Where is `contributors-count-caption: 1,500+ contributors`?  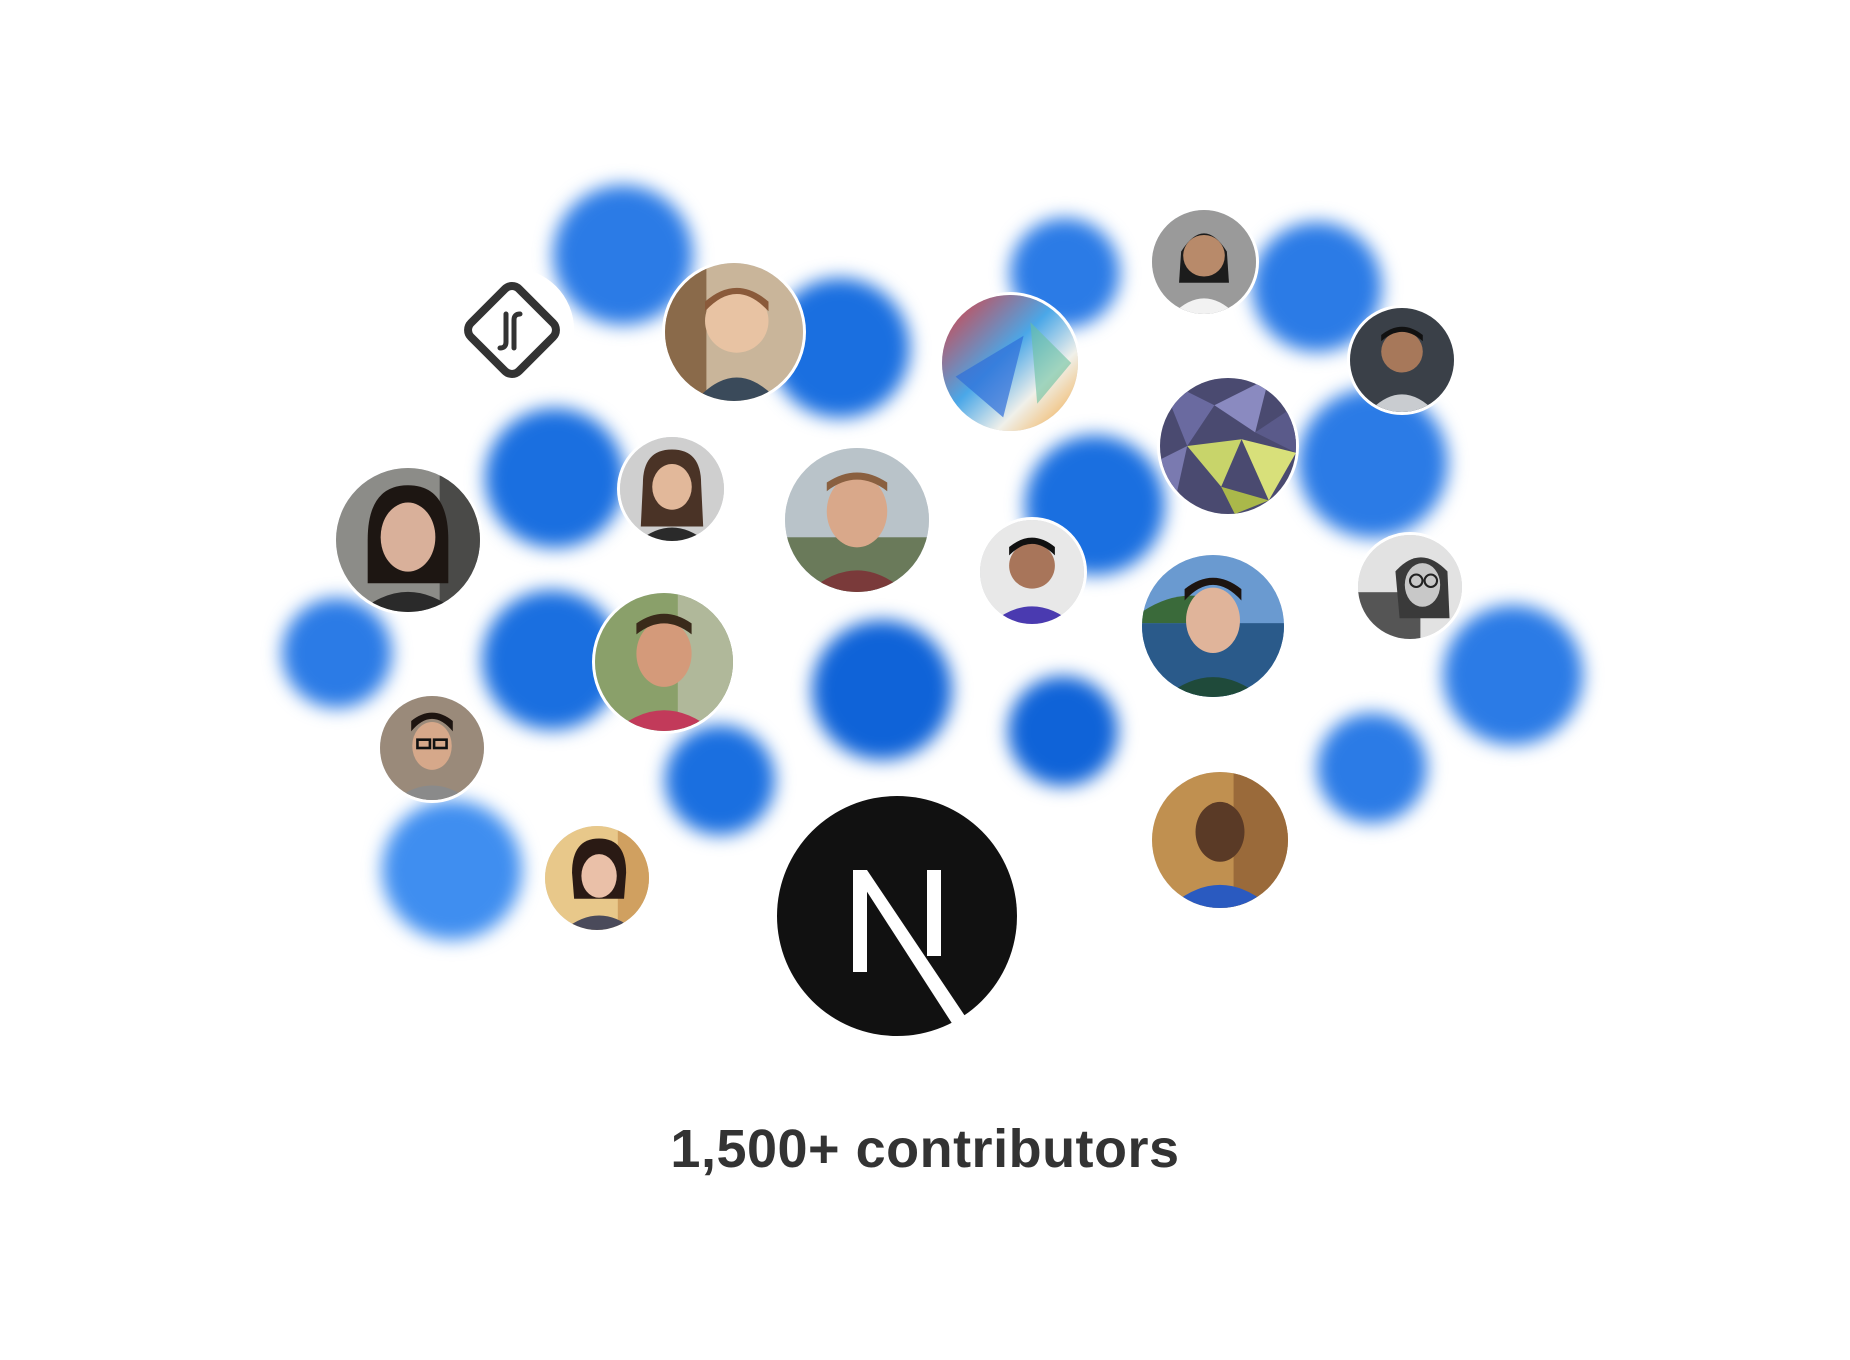
contributors-count-caption: 1,500+ contributors is located at coordinates (925, 1149).